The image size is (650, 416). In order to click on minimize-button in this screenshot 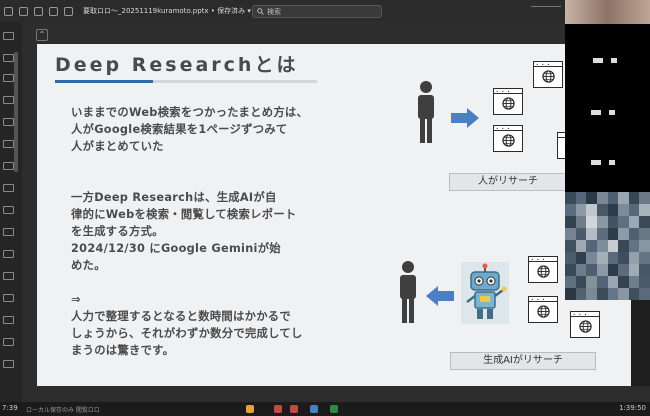, I will do `click(546, 10)`.